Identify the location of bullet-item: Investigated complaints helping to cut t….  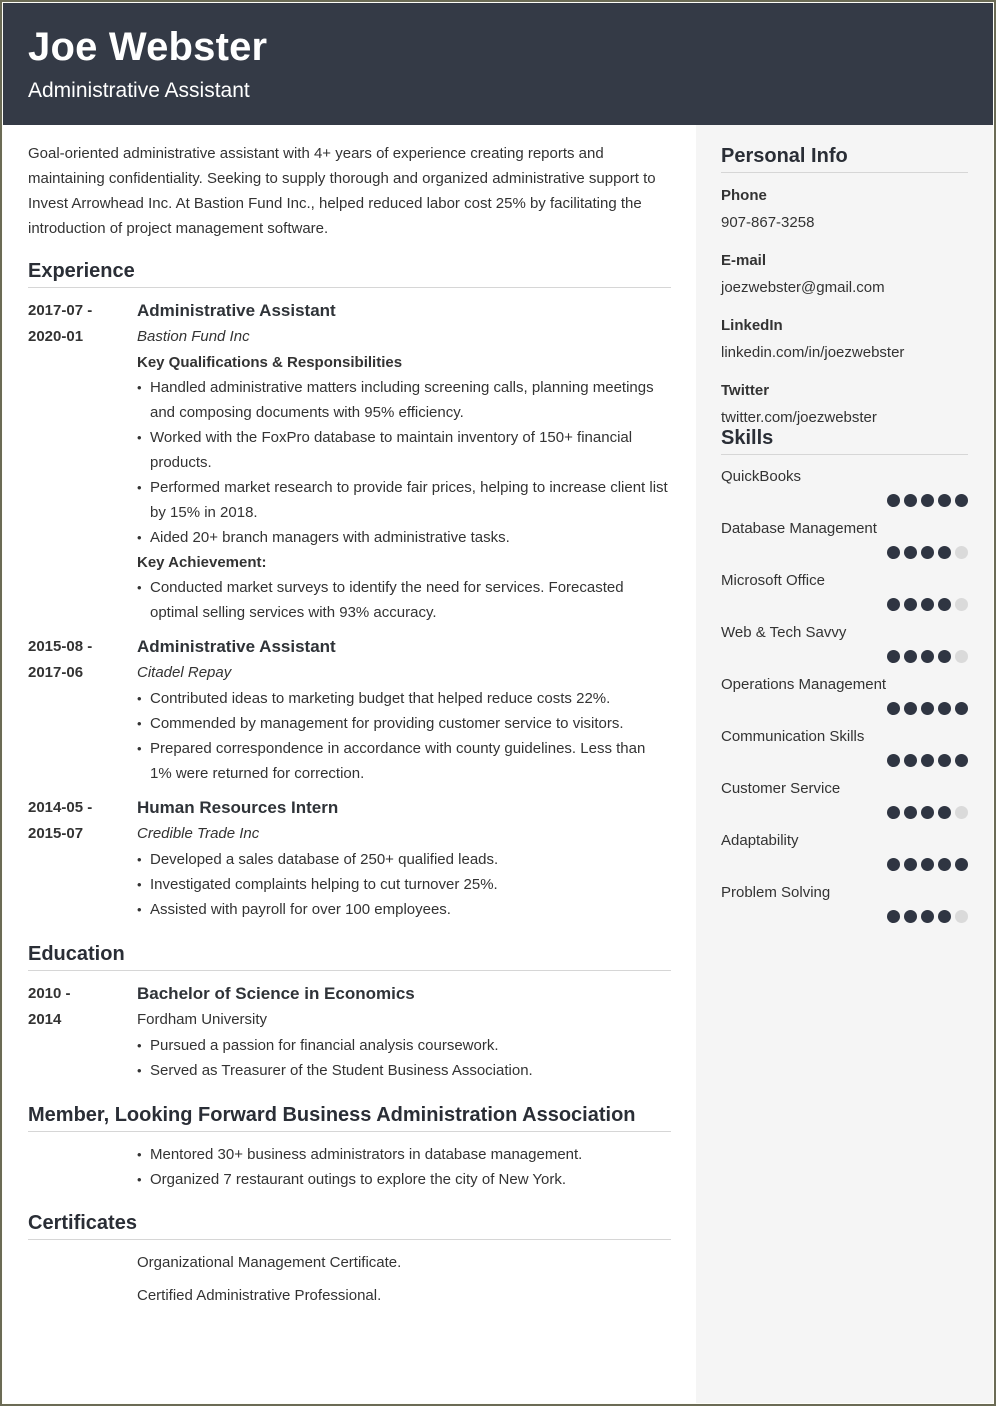
(404, 884).